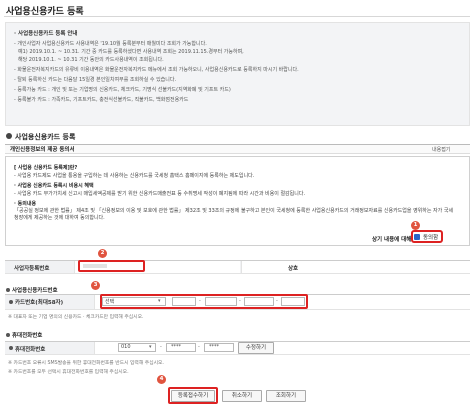 The height and width of the screenshot is (412, 474). What do you see at coordinates (39, 303) in the screenshot?
I see `card-number-label: 카드번호(최대58자)` at bounding box center [39, 303].